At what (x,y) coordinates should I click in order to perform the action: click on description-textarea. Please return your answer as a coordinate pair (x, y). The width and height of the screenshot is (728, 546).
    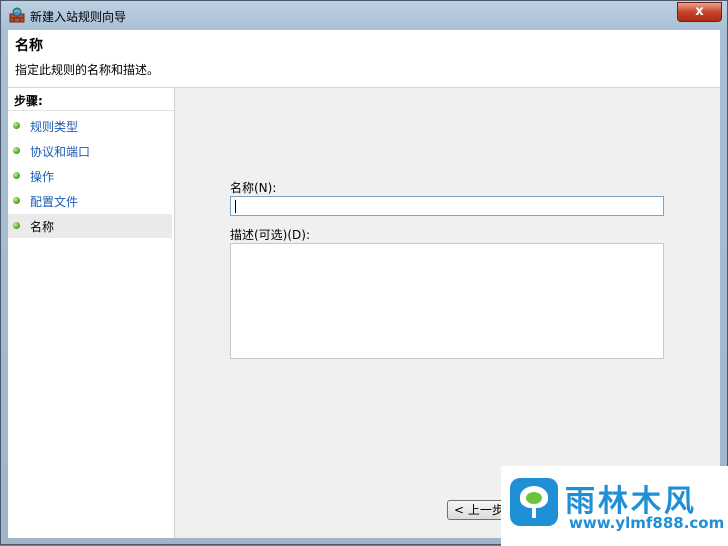
    Looking at the image, I should click on (447, 301).